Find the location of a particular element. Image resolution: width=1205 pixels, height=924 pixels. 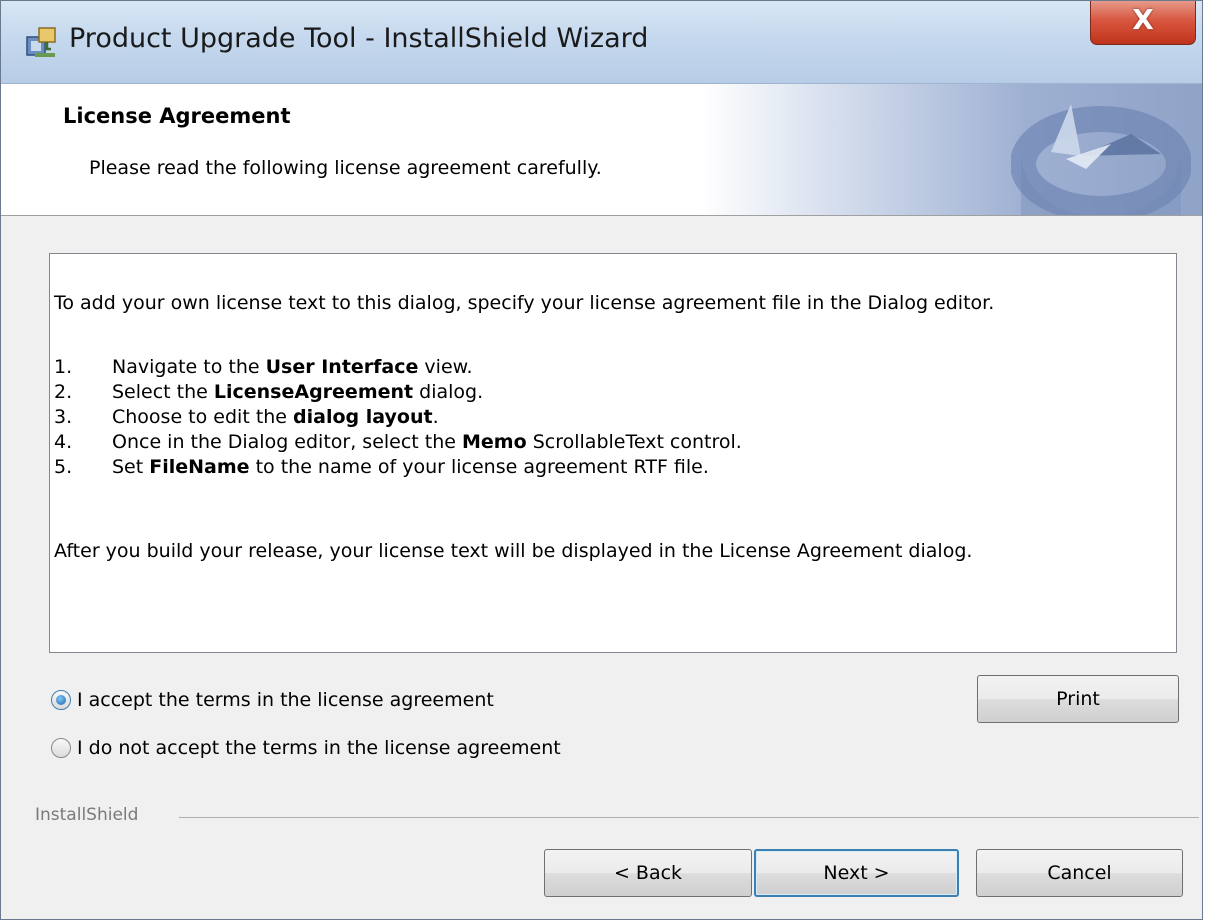

installshield-brand-label: InstallShield is located at coordinates (87, 815).